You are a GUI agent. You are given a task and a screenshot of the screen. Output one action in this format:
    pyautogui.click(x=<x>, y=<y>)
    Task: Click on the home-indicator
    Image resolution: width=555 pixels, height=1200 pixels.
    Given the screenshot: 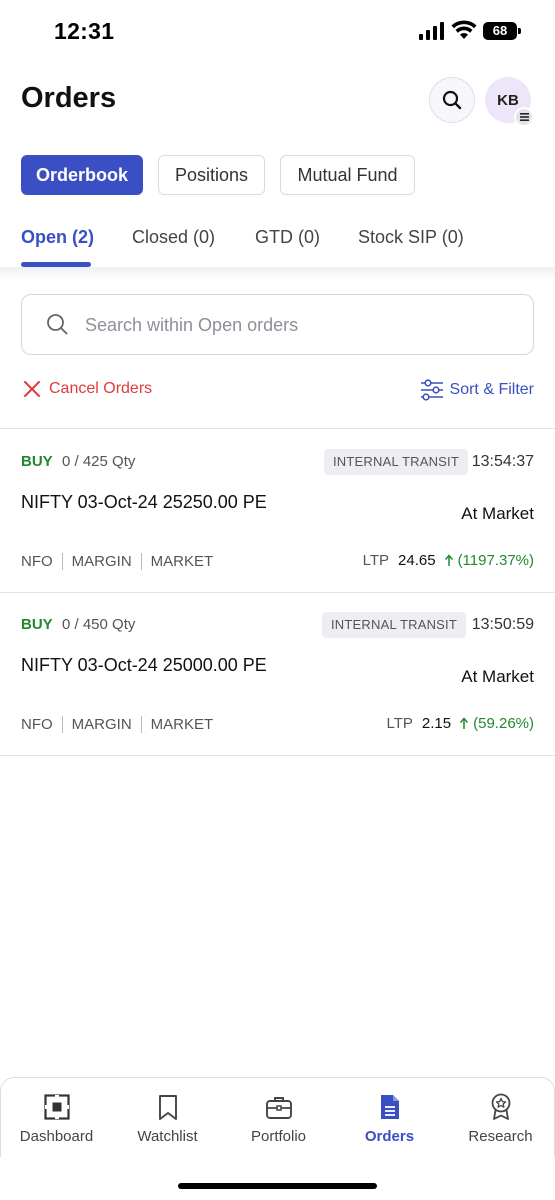 What is the action you would take?
    pyautogui.click(x=277, y=1186)
    